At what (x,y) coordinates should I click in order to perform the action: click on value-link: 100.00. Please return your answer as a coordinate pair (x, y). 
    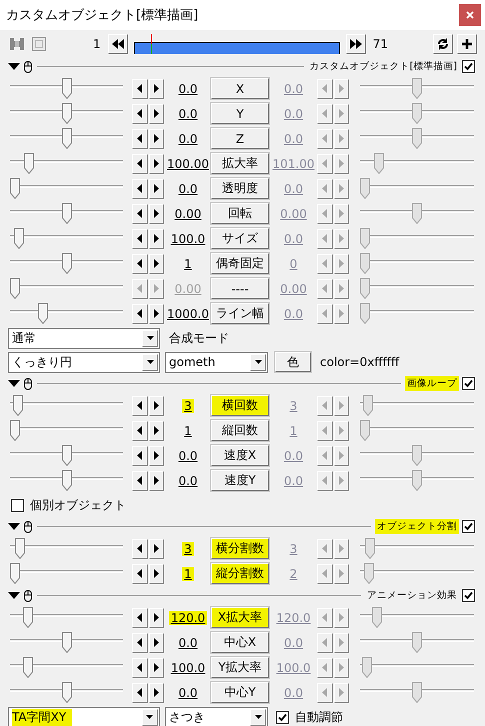
    Looking at the image, I should click on (188, 163).